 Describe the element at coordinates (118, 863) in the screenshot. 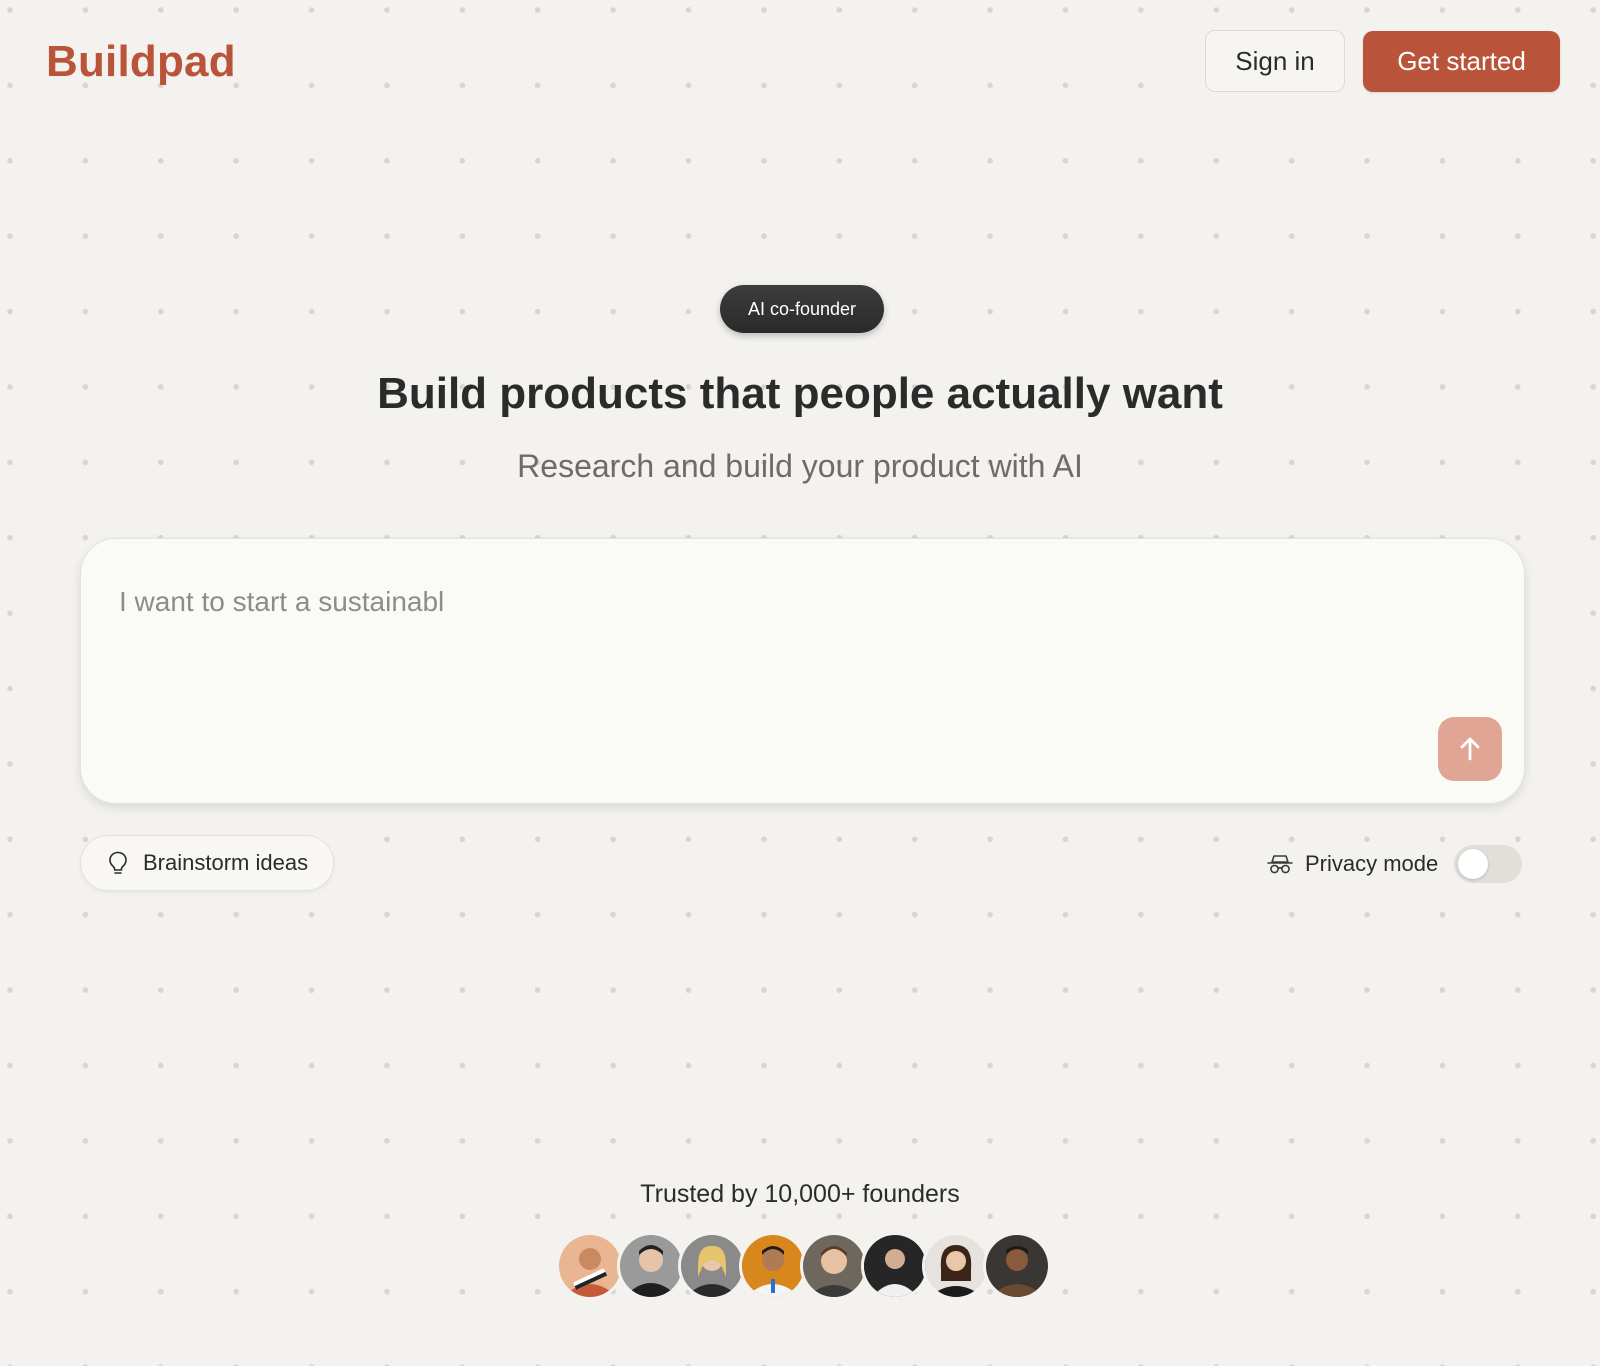

I see `lightbulb-icon` at that location.